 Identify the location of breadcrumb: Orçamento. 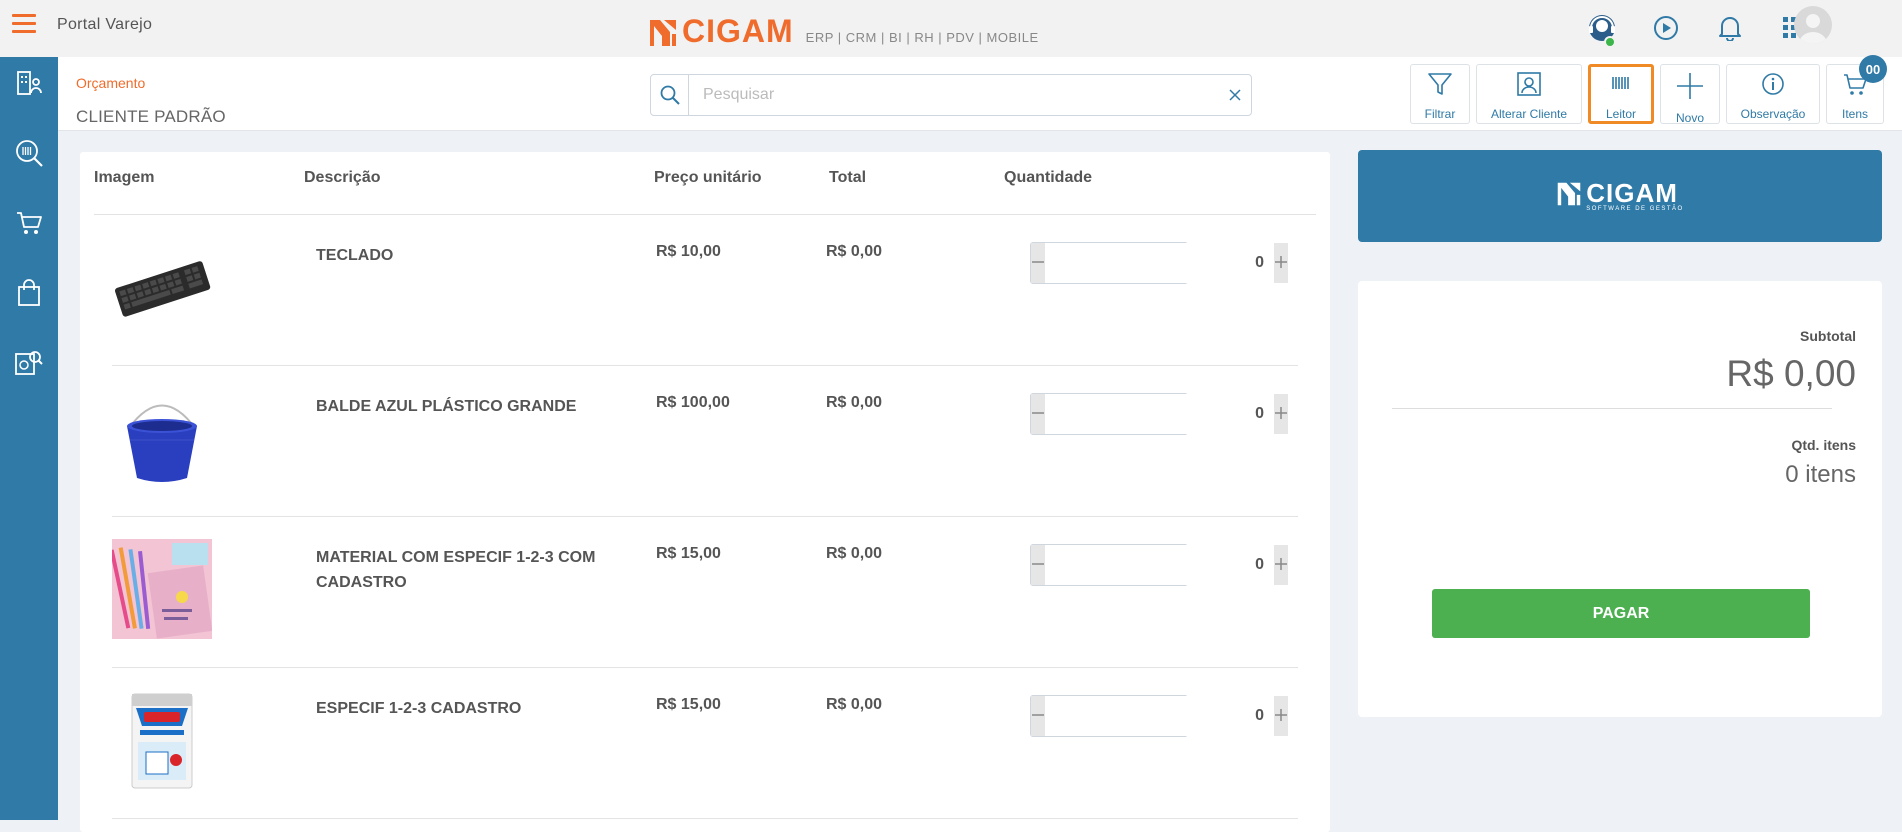
(110, 83).